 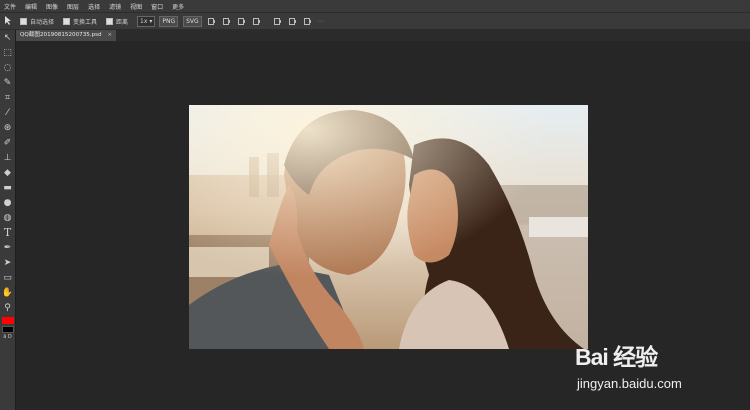 I want to click on rectangle-icon: ▭, so click(x=7, y=277).